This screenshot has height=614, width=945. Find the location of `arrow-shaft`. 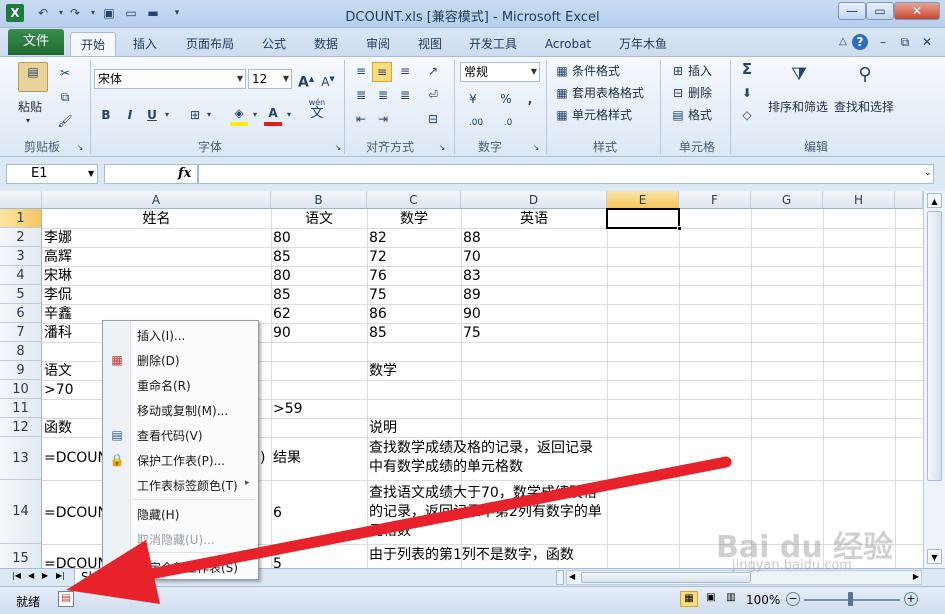

arrow-shaft is located at coordinates (428, 520).